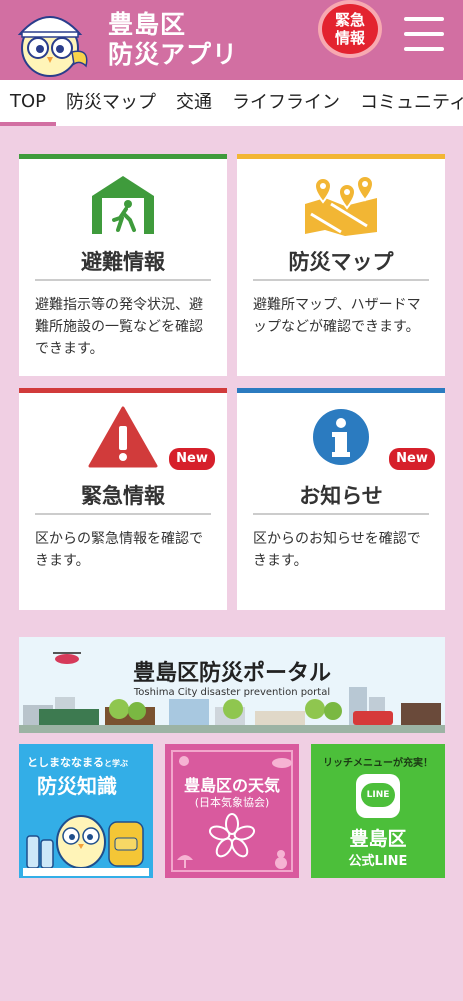 The image size is (463, 1001). What do you see at coordinates (337, 550) in the screenshot?
I see `card-description: 区からのお知らせを確認できます。` at bounding box center [337, 550].